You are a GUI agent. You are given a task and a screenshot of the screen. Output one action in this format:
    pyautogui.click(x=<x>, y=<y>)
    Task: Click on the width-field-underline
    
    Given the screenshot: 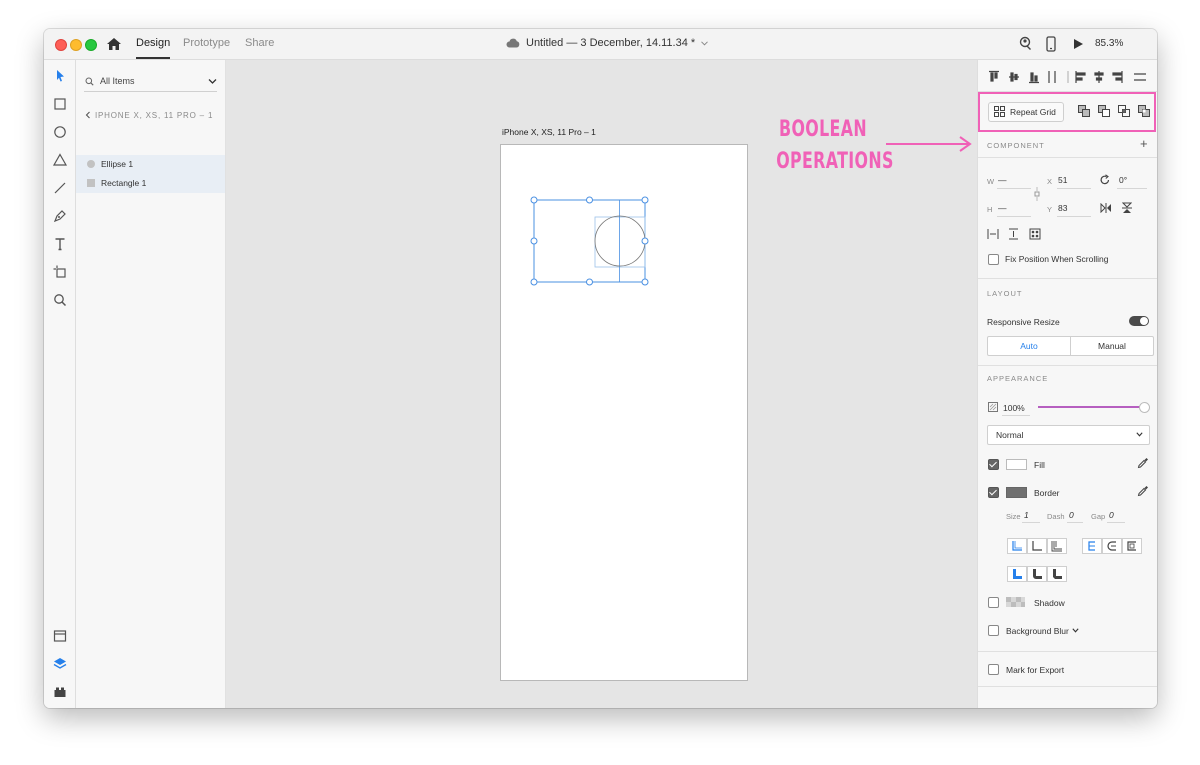 What is the action you would take?
    pyautogui.click(x=1014, y=188)
    